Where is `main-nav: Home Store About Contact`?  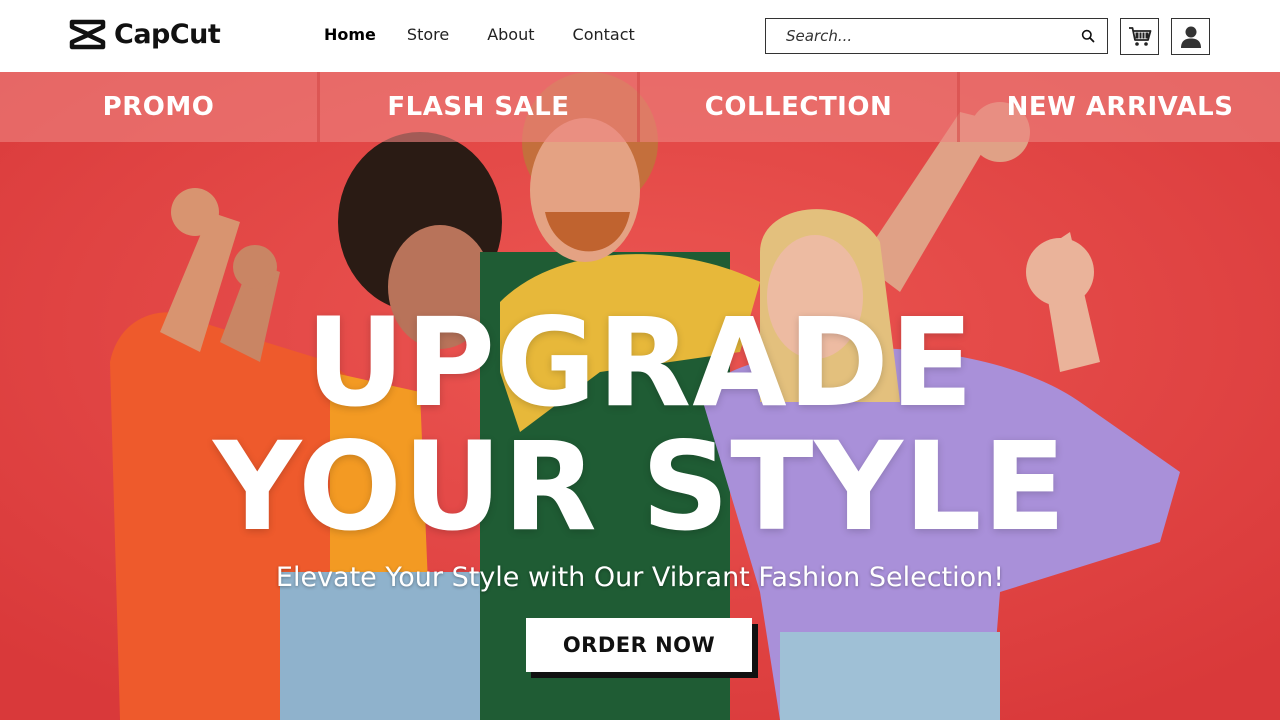 main-nav: Home Store About Contact is located at coordinates (498, 35).